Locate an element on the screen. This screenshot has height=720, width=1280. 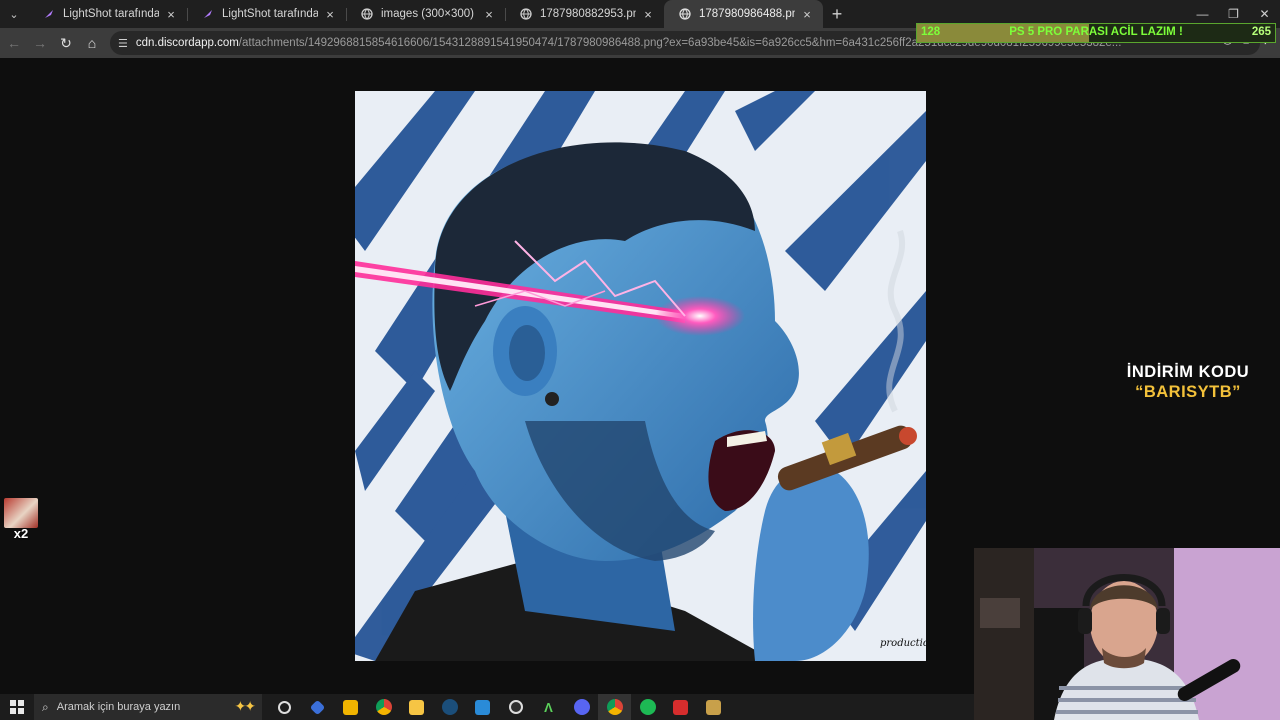
windows-taskbar: ⌕ Aramak için buraya yazın ✦✦ Λ is located at coordinates (487, 707).